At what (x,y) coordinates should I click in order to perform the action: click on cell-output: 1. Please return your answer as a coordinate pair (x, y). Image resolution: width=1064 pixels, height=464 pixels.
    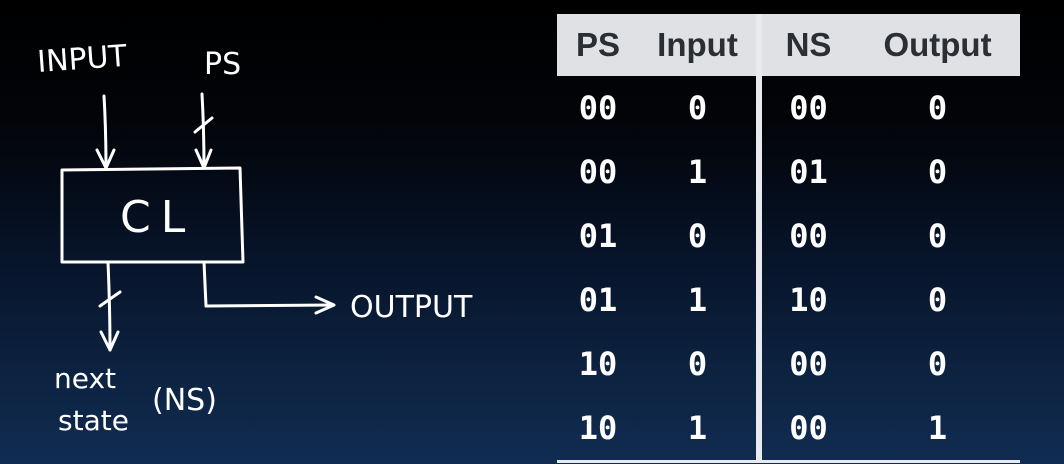
    Looking at the image, I should click on (937, 429).